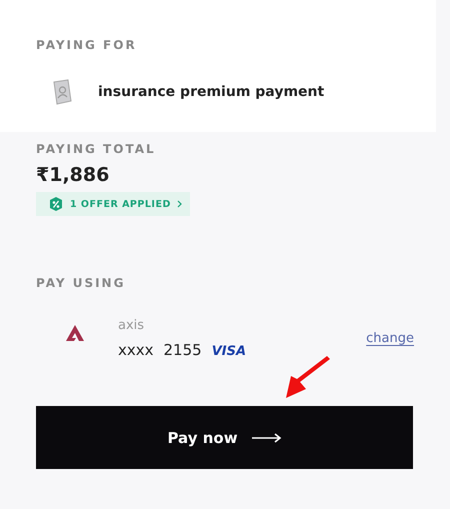  I want to click on item-title: insurance premium payment, so click(211, 92).